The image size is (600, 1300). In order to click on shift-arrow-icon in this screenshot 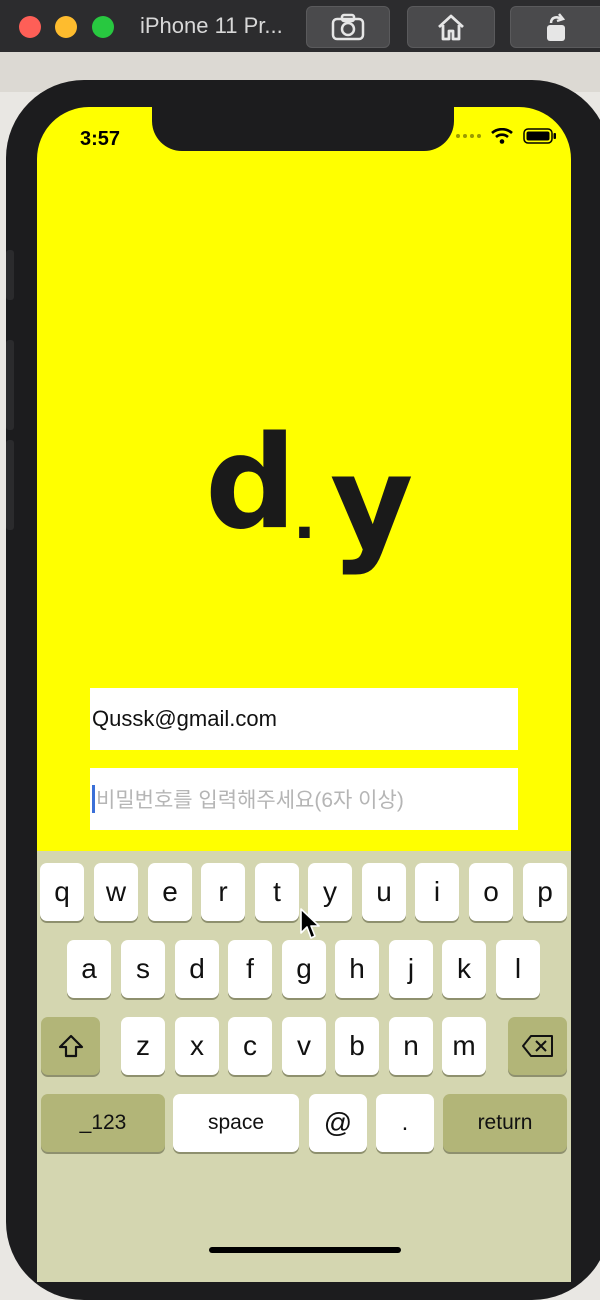, I will do `click(70, 1046)`.